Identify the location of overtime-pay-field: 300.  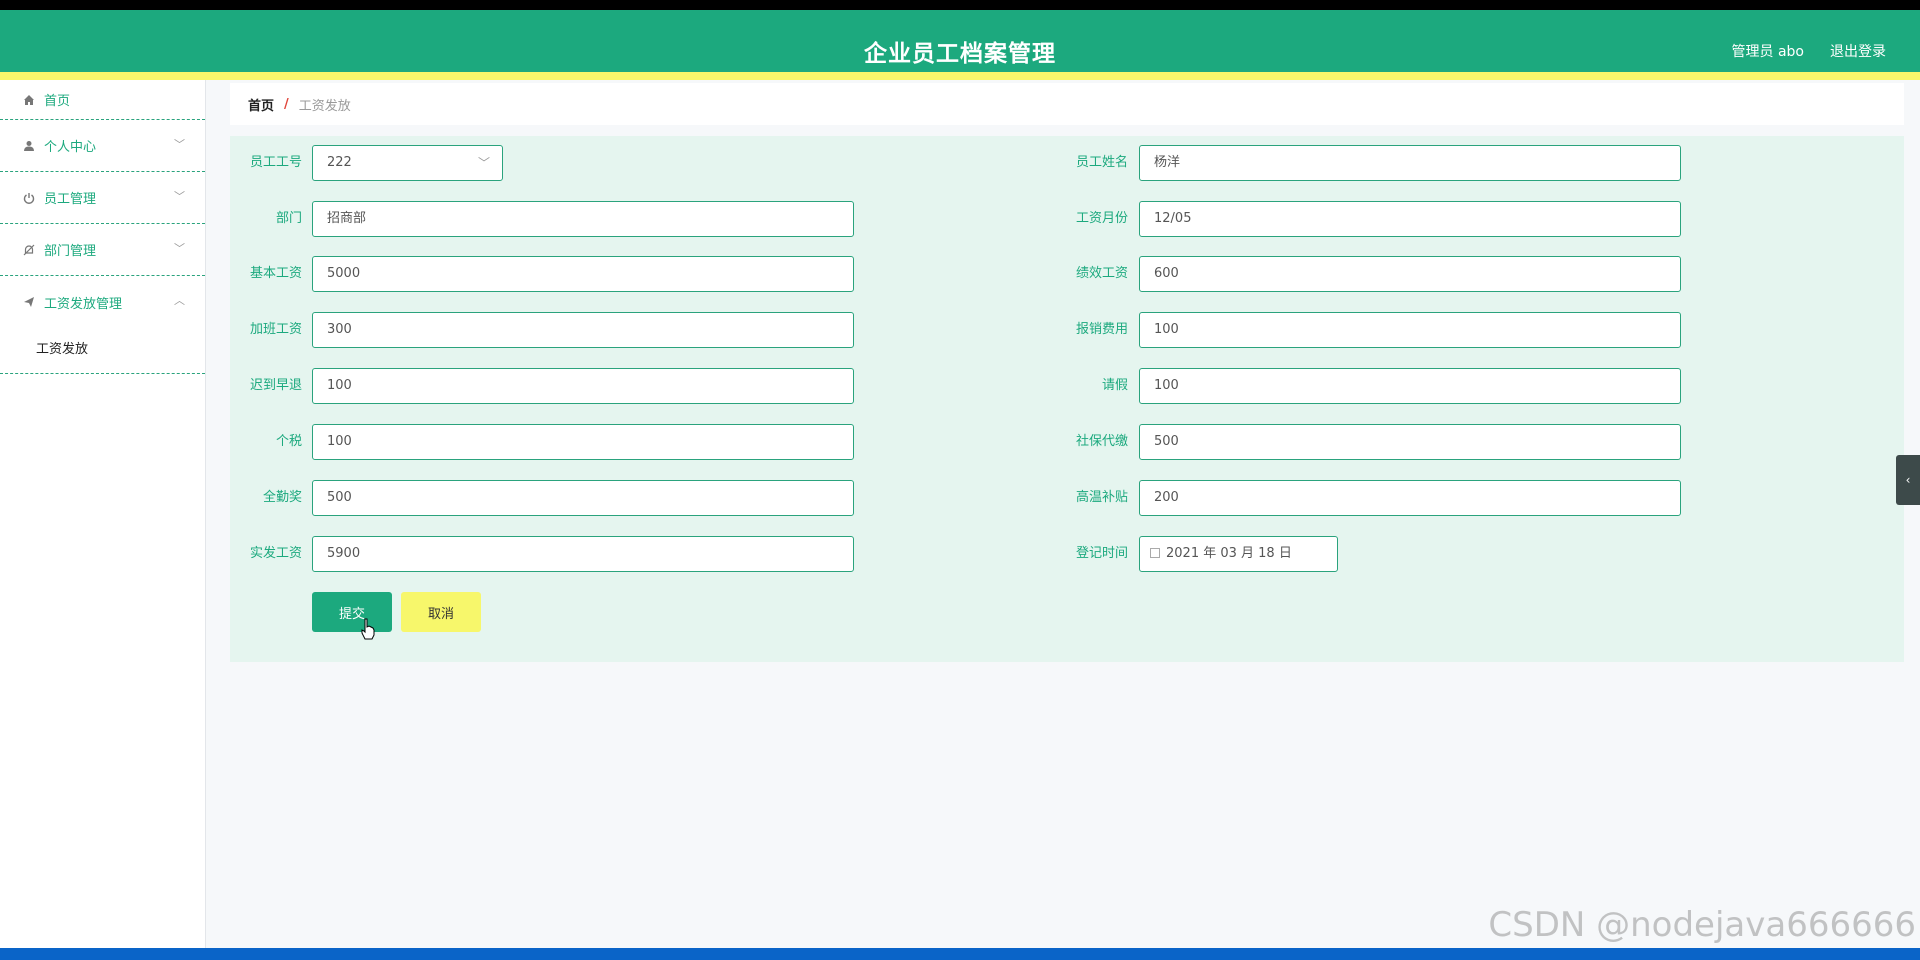
(583, 330).